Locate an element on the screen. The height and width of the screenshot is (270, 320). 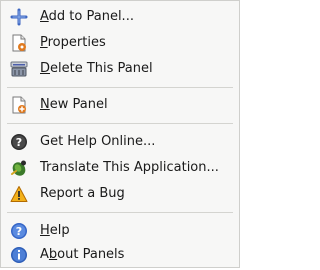
menu-item-about-panels: About Panels is located at coordinates (120, 255).